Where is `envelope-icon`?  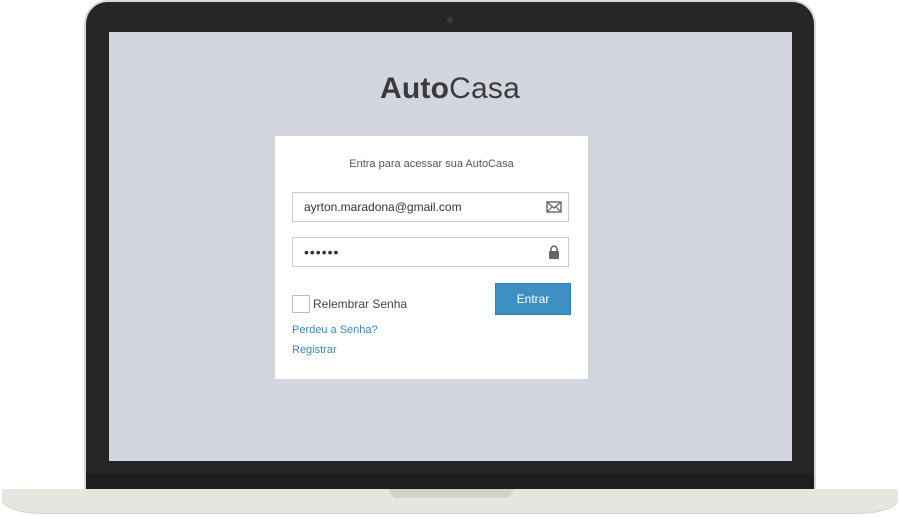 envelope-icon is located at coordinates (554, 207).